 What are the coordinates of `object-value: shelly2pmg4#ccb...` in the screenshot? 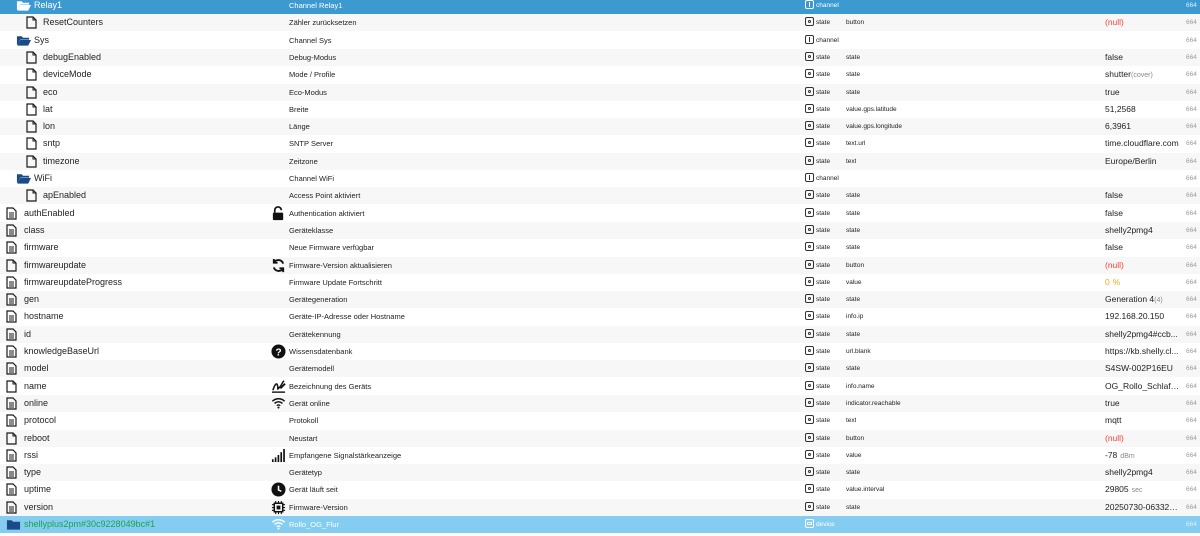 It's located at (1143, 334).